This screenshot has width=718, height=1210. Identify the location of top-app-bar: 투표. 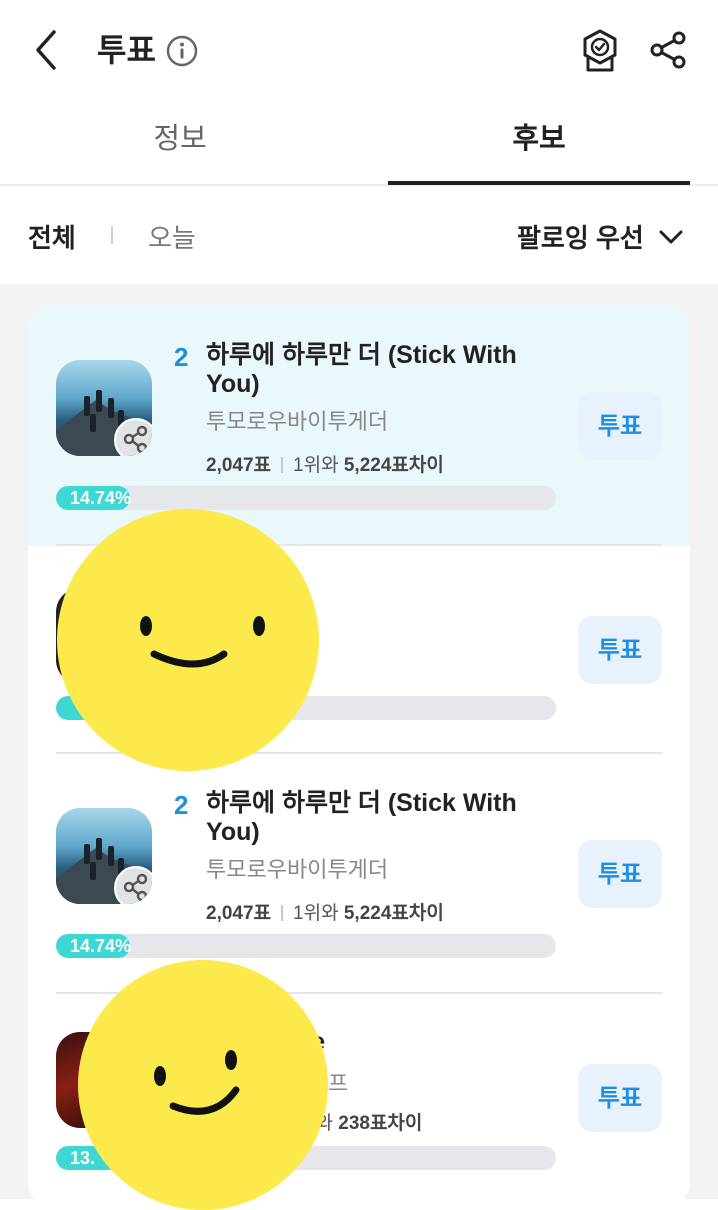
(359, 50).